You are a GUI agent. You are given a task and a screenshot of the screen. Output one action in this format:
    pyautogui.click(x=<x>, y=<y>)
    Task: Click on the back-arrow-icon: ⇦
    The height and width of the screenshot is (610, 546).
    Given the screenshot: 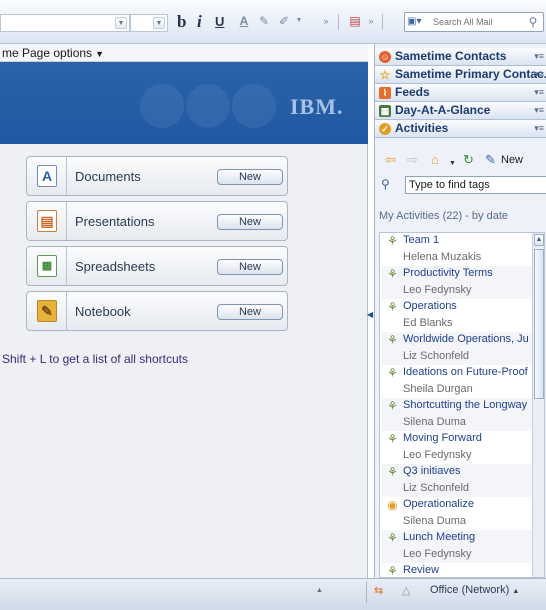 What is the action you would take?
    pyautogui.click(x=390, y=160)
    